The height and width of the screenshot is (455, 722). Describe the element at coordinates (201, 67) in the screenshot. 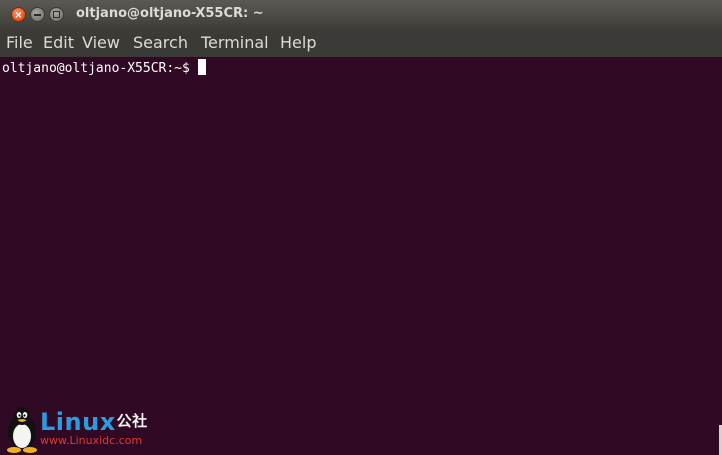

I see `text-cursor` at that location.